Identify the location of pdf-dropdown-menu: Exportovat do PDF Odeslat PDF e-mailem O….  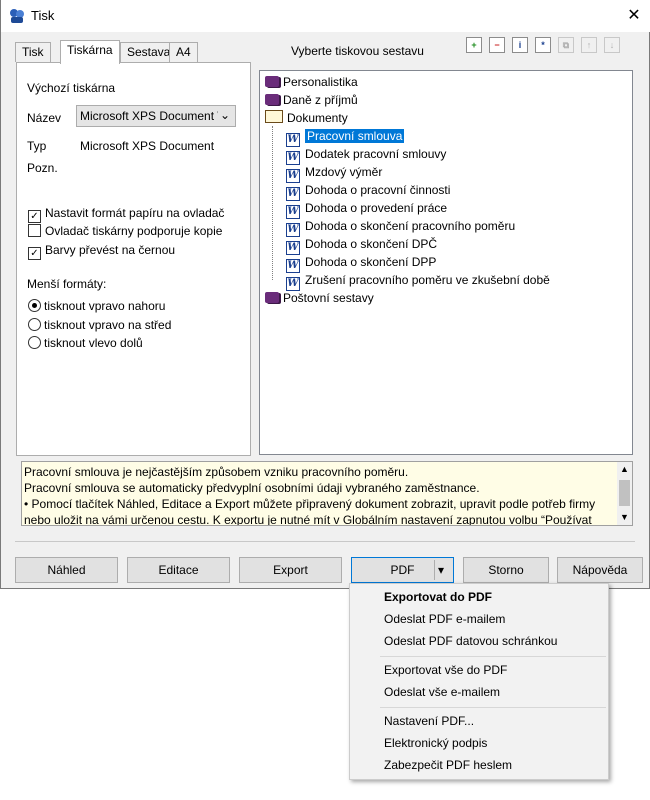
(479, 681).